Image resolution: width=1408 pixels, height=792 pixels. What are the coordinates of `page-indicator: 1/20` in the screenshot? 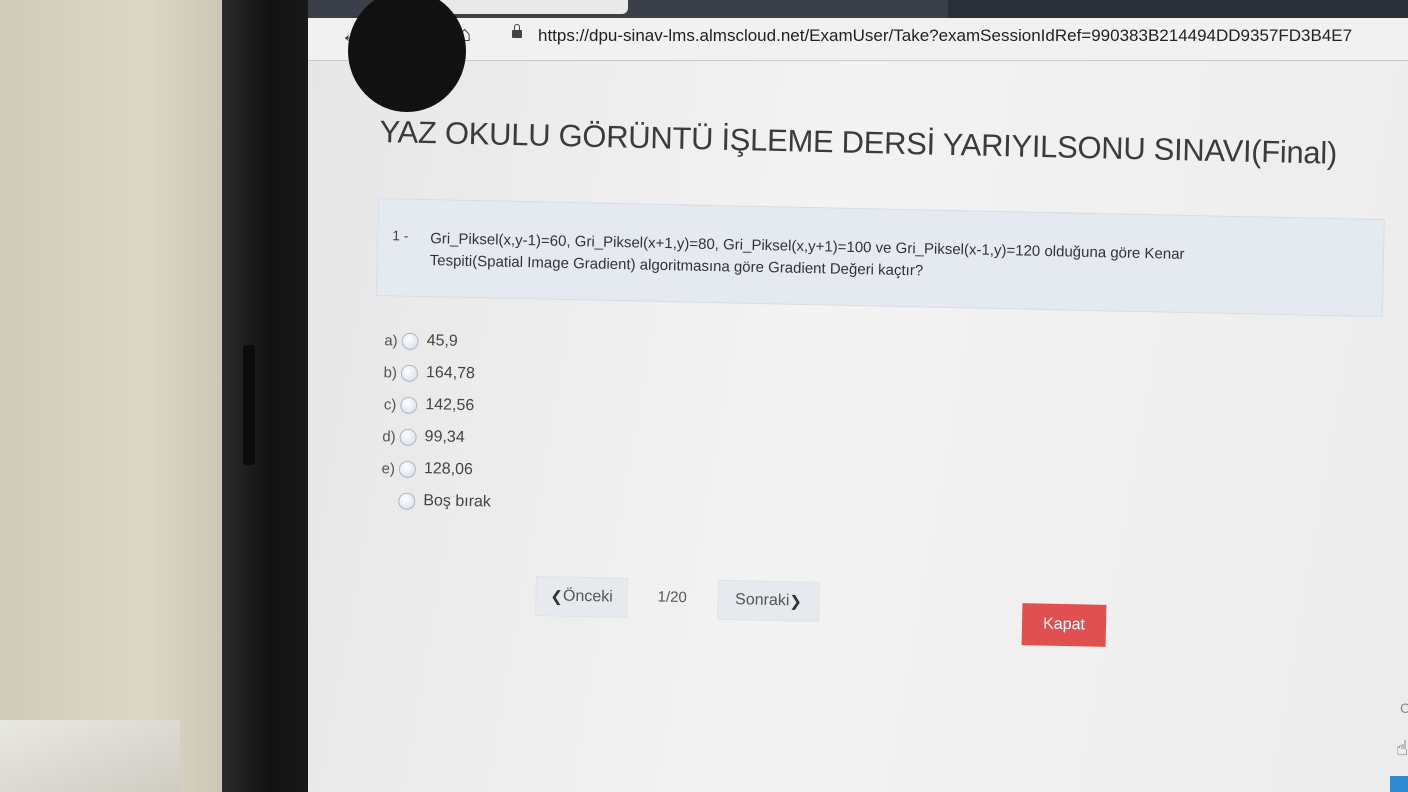 It's located at (672, 597).